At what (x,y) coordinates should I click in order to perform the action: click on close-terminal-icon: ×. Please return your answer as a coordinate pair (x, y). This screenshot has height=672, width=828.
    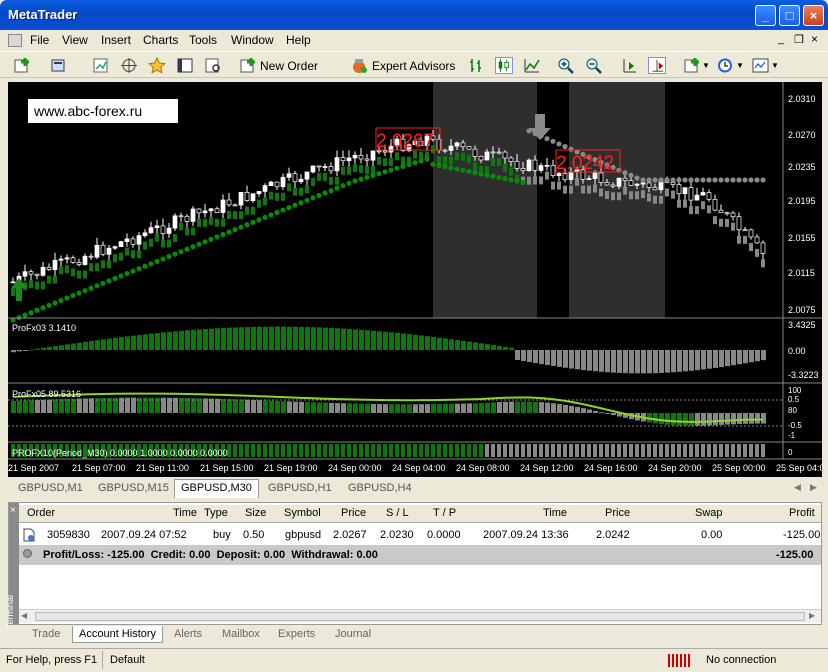
    Looking at the image, I should click on (13, 510).